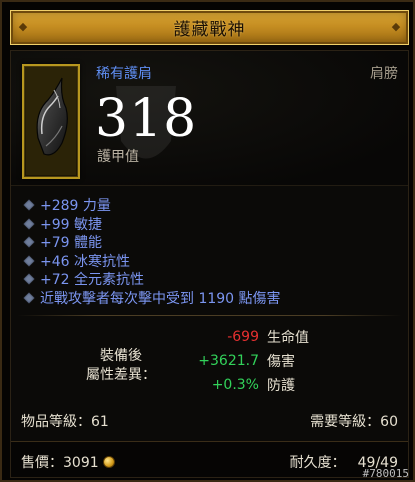  I want to click on stat-name: 防護, so click(281, 386).